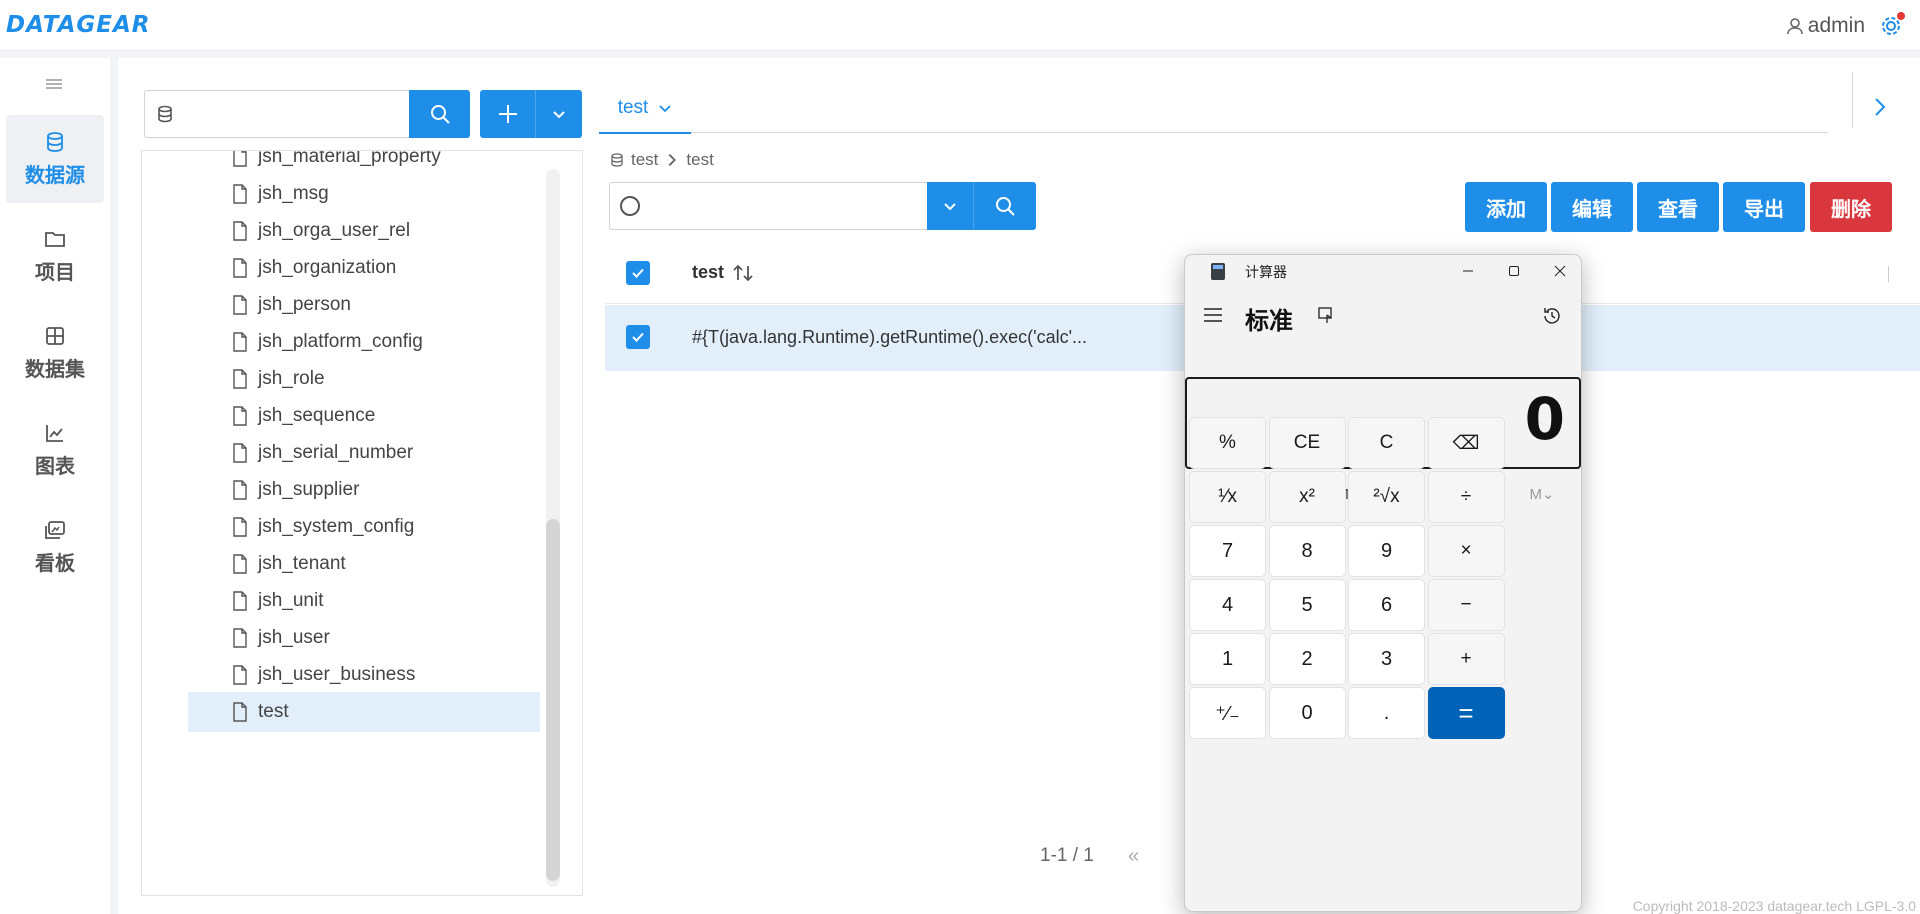 The width and height of the screenshot is (1920, 914). Describe the element at coordinates (638, 337) in the screenshot. I see `row-checkbox` at that location.